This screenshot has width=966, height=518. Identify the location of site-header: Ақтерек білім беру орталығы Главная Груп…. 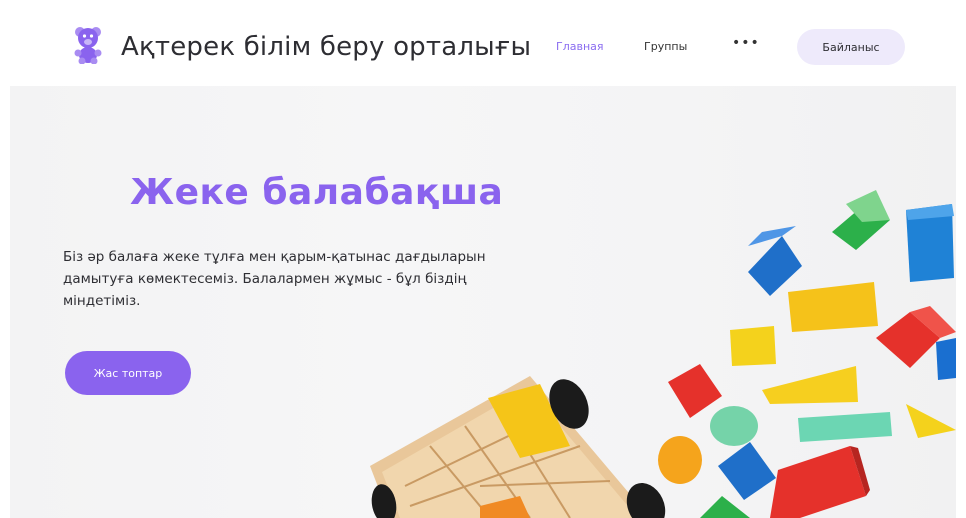
(483, 48).